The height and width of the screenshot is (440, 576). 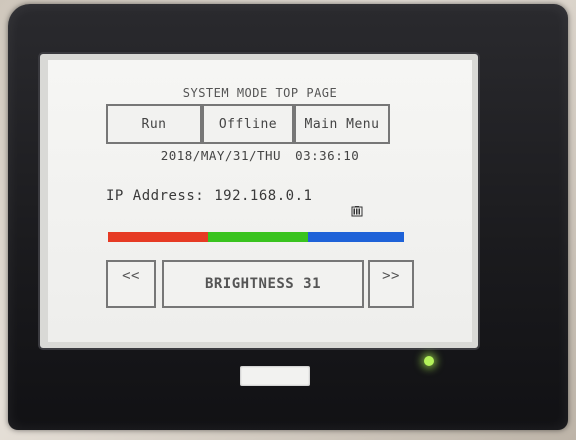 I want to click on date-time-display: 2018/MAY/31/THU 03:36:10, so click(x=260, y=155).